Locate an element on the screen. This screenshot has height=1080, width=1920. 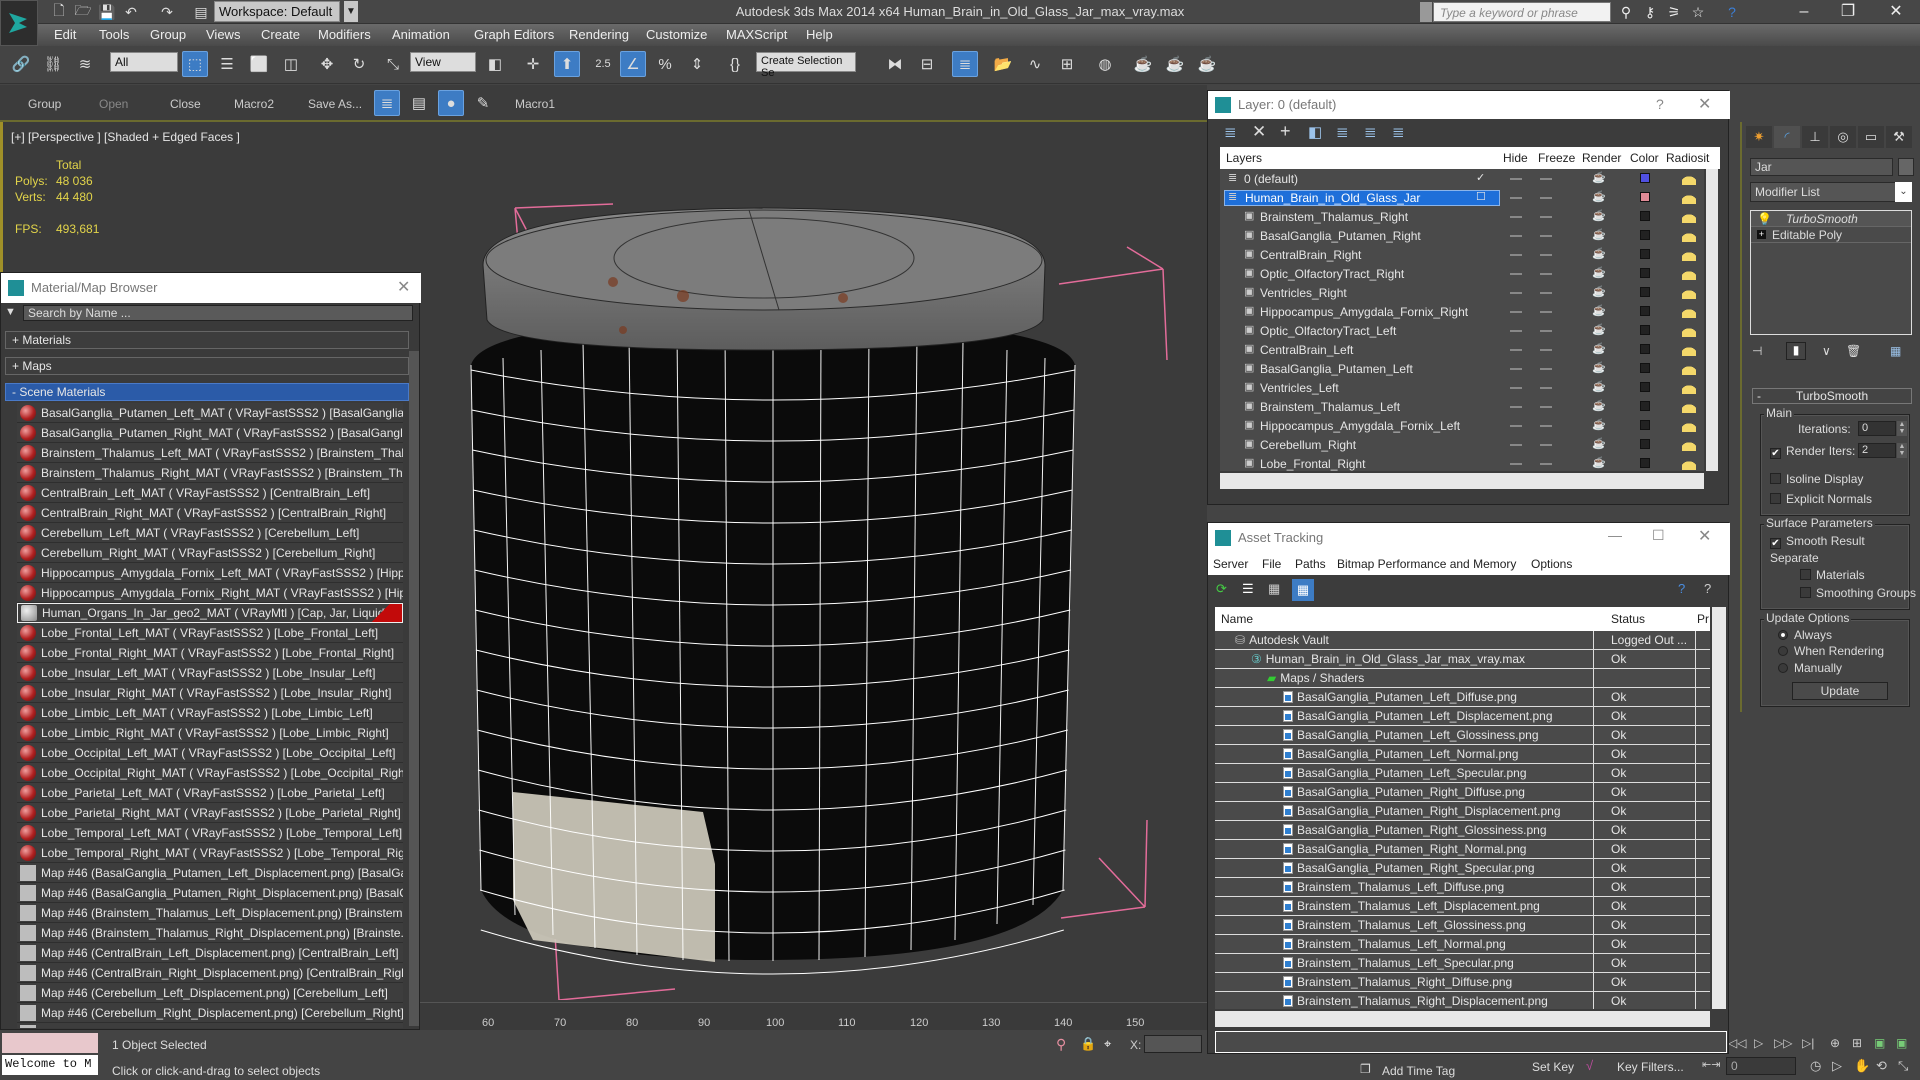
render-iters-checkbox: ✔ Render Iters: is located at coordinates (1812, 451).